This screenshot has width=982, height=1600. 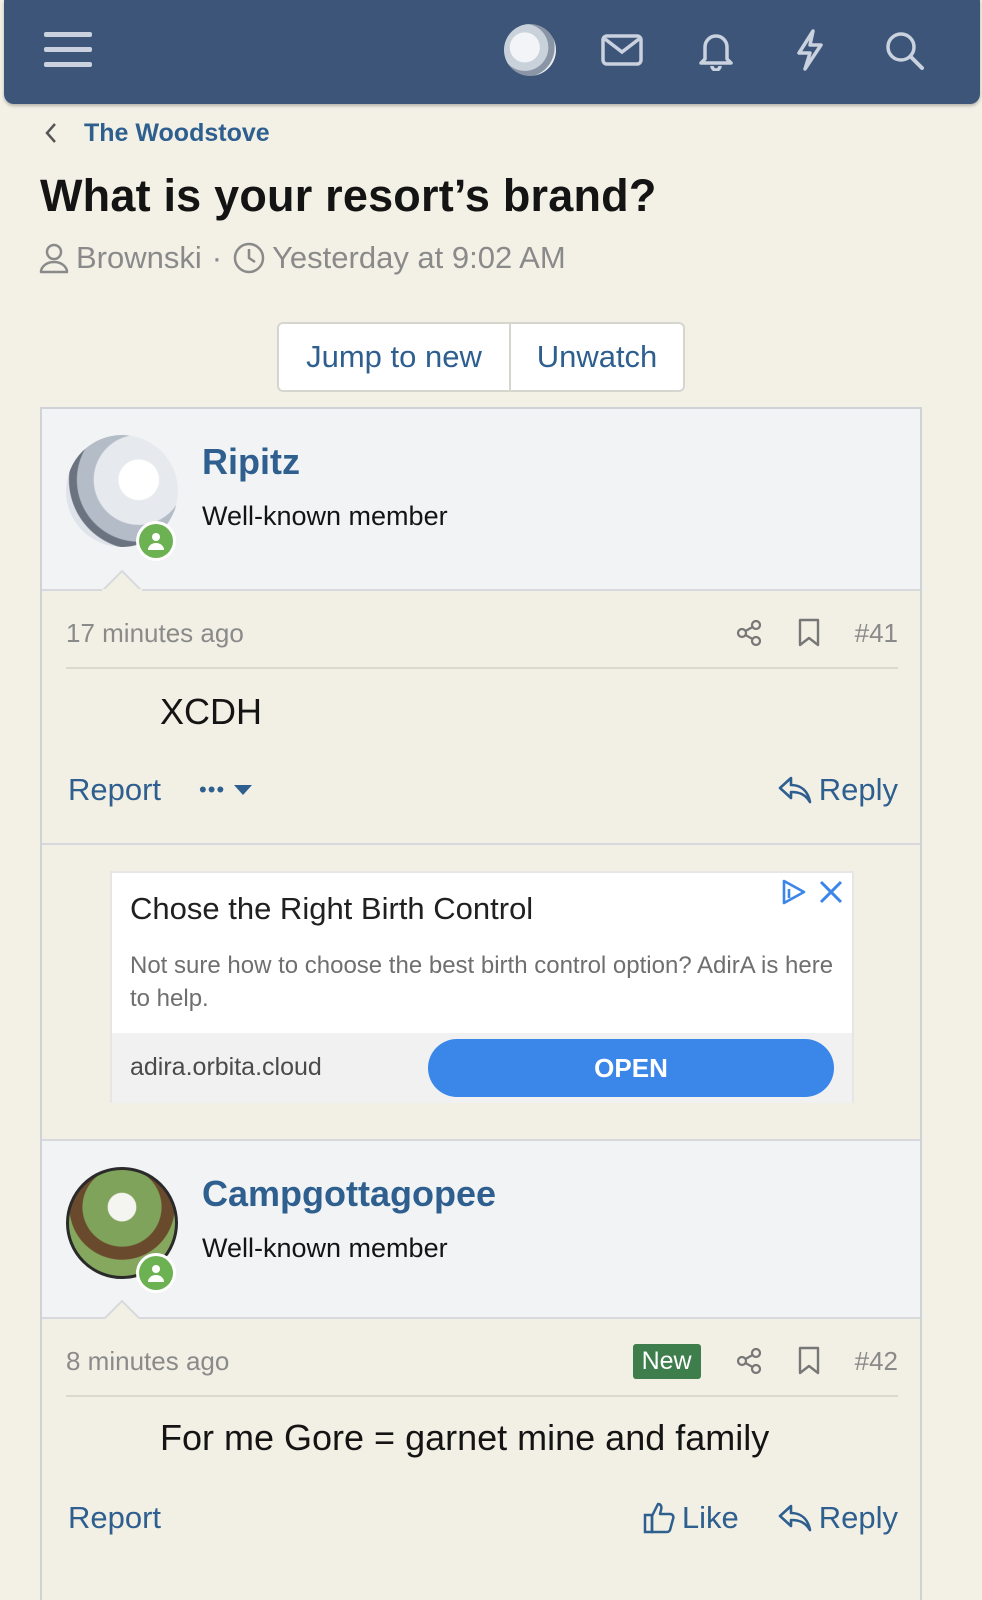 I want to click on post-body: XCDH, so click(x=211, y=711).